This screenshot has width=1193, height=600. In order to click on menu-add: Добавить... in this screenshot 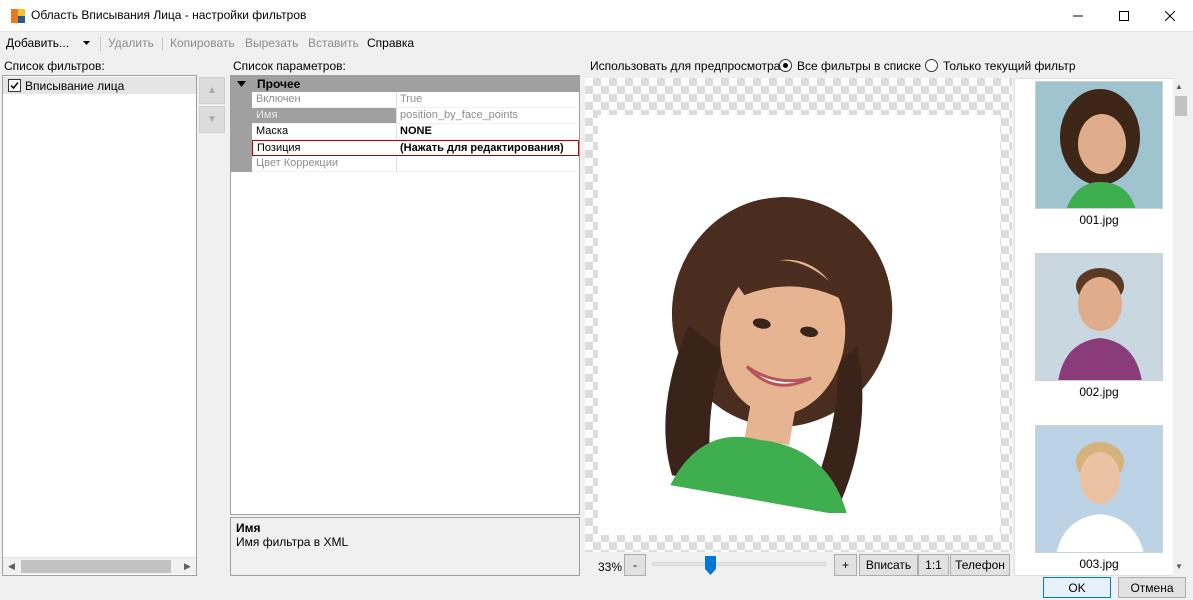, I will do `click(37, 43)`.